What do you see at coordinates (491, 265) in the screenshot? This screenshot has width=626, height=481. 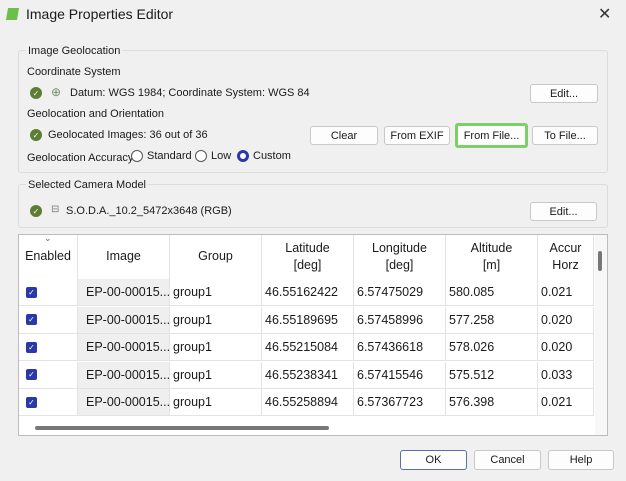 I see `header-text: [m]` at bounding box center [491, 265].